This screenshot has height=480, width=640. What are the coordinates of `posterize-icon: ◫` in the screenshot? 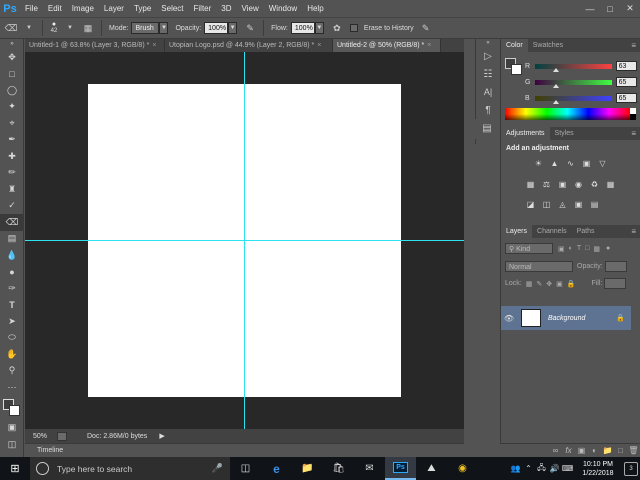 It's located at (546, 204).